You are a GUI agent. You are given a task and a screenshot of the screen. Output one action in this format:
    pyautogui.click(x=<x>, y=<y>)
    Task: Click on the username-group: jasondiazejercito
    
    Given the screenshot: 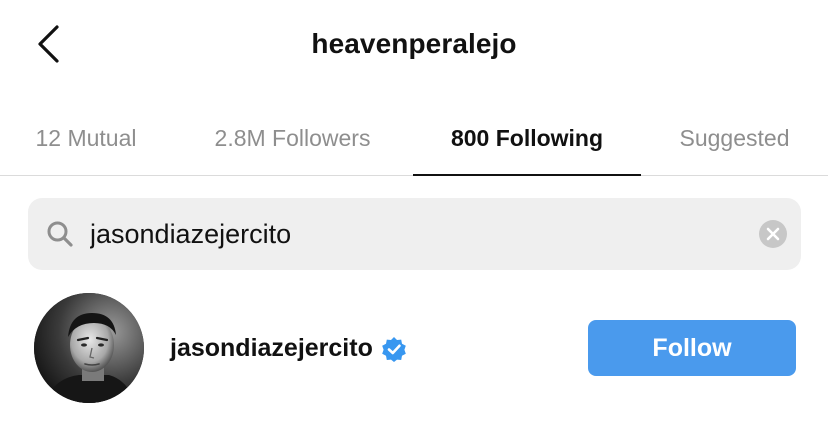 What is the action you would take?
    pyautogui.click(x=288, y=348)
    